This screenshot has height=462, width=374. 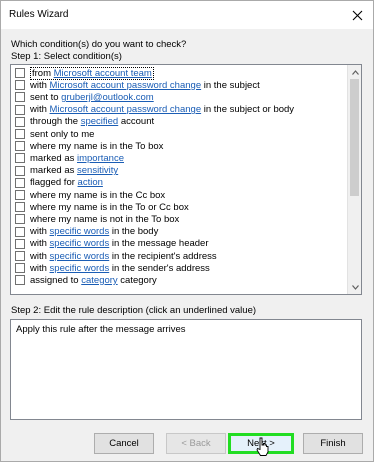 I want to click on condition-label: where my name is in the To or Cc box, so click(x=109, y=207).